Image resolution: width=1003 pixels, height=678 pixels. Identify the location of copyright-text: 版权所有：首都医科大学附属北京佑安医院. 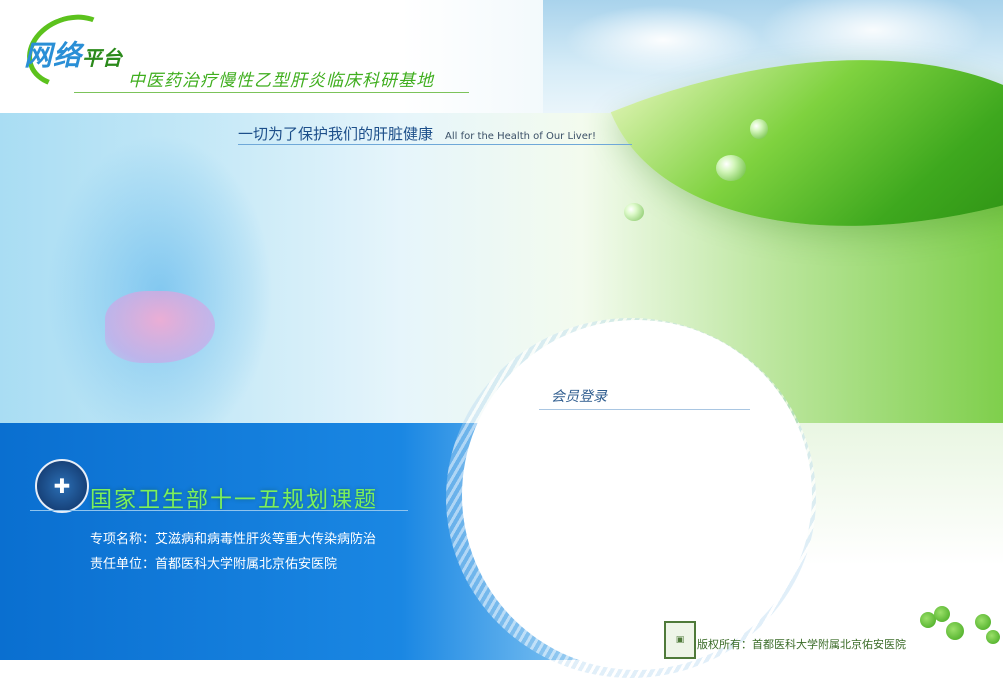
(801, 644).